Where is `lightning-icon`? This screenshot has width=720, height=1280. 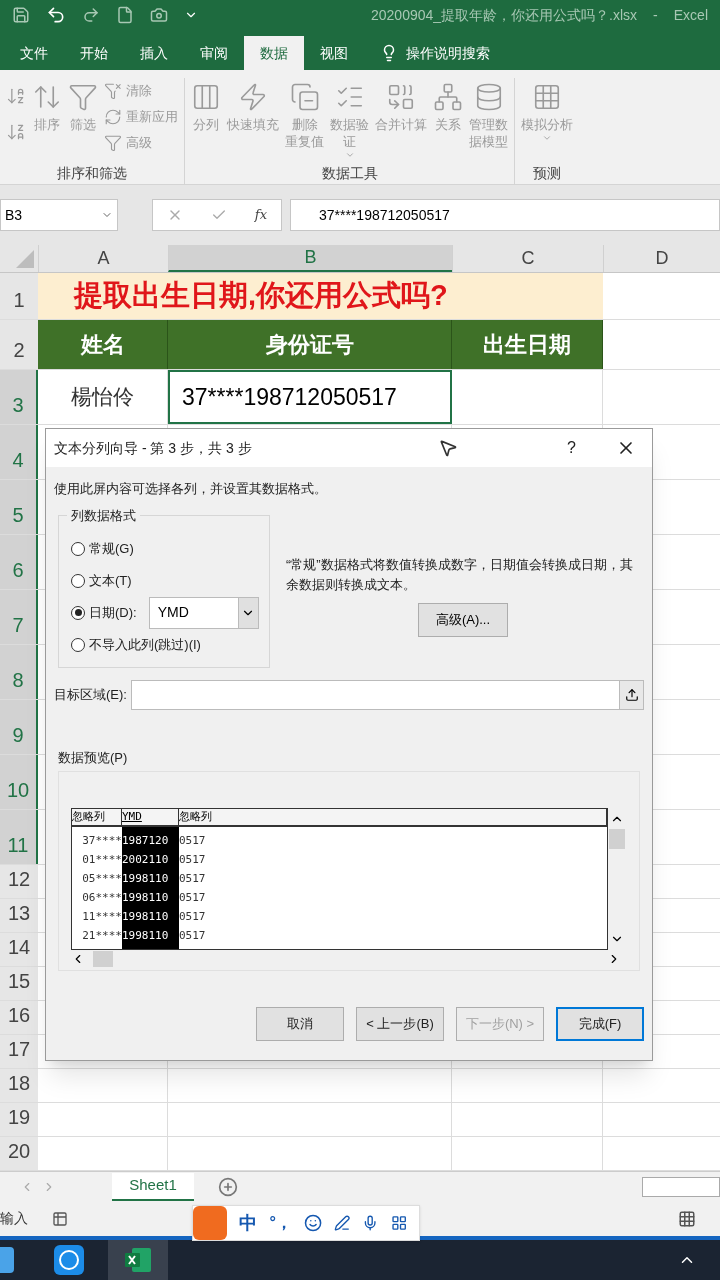 lightning-icon is located at coordinates (253, 97).